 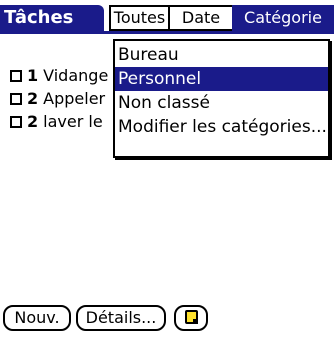 I want to click on new-button: Nouv., so click(x=37, y=318).